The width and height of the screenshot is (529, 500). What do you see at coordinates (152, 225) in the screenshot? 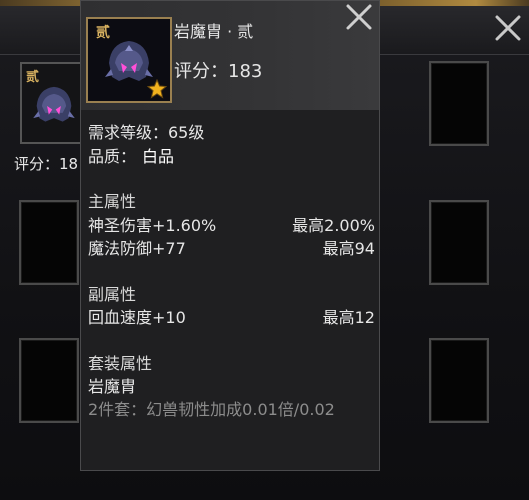
I see `main-attr-name: 神圣伤害+1.60%` at bounding box center [152, 225].